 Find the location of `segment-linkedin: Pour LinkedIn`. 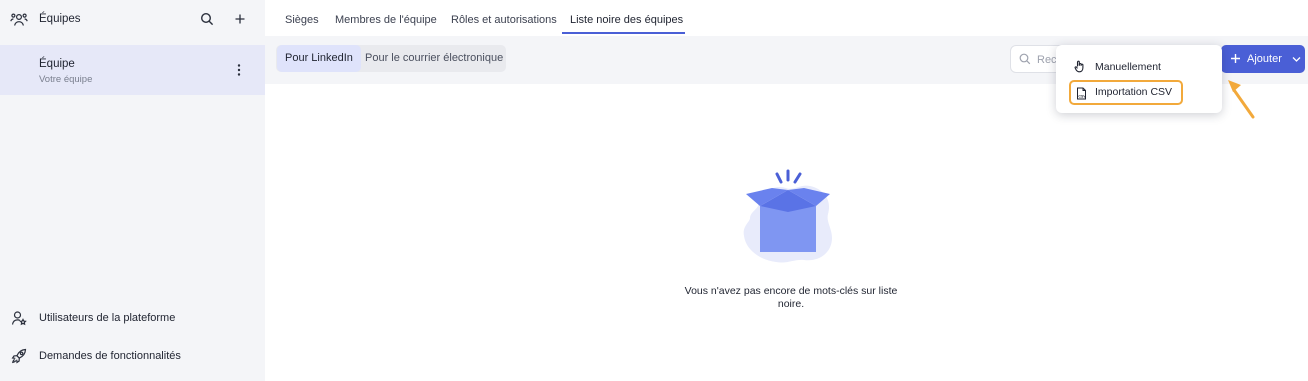

segment-linkedin: Pour LinkedIn is located at coordinates (319, 58).